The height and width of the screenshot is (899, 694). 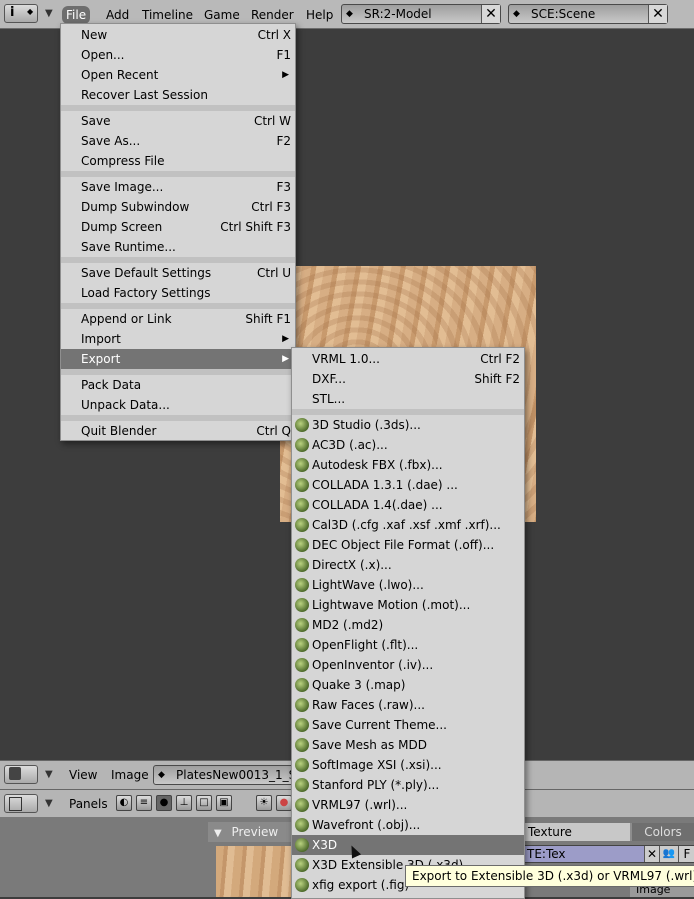 What do you see at coordinates (178, 293) in the screenshot?
I see `menu-item-load-factory-settings: Load Factory Settings` at bounding box center [178, 293].